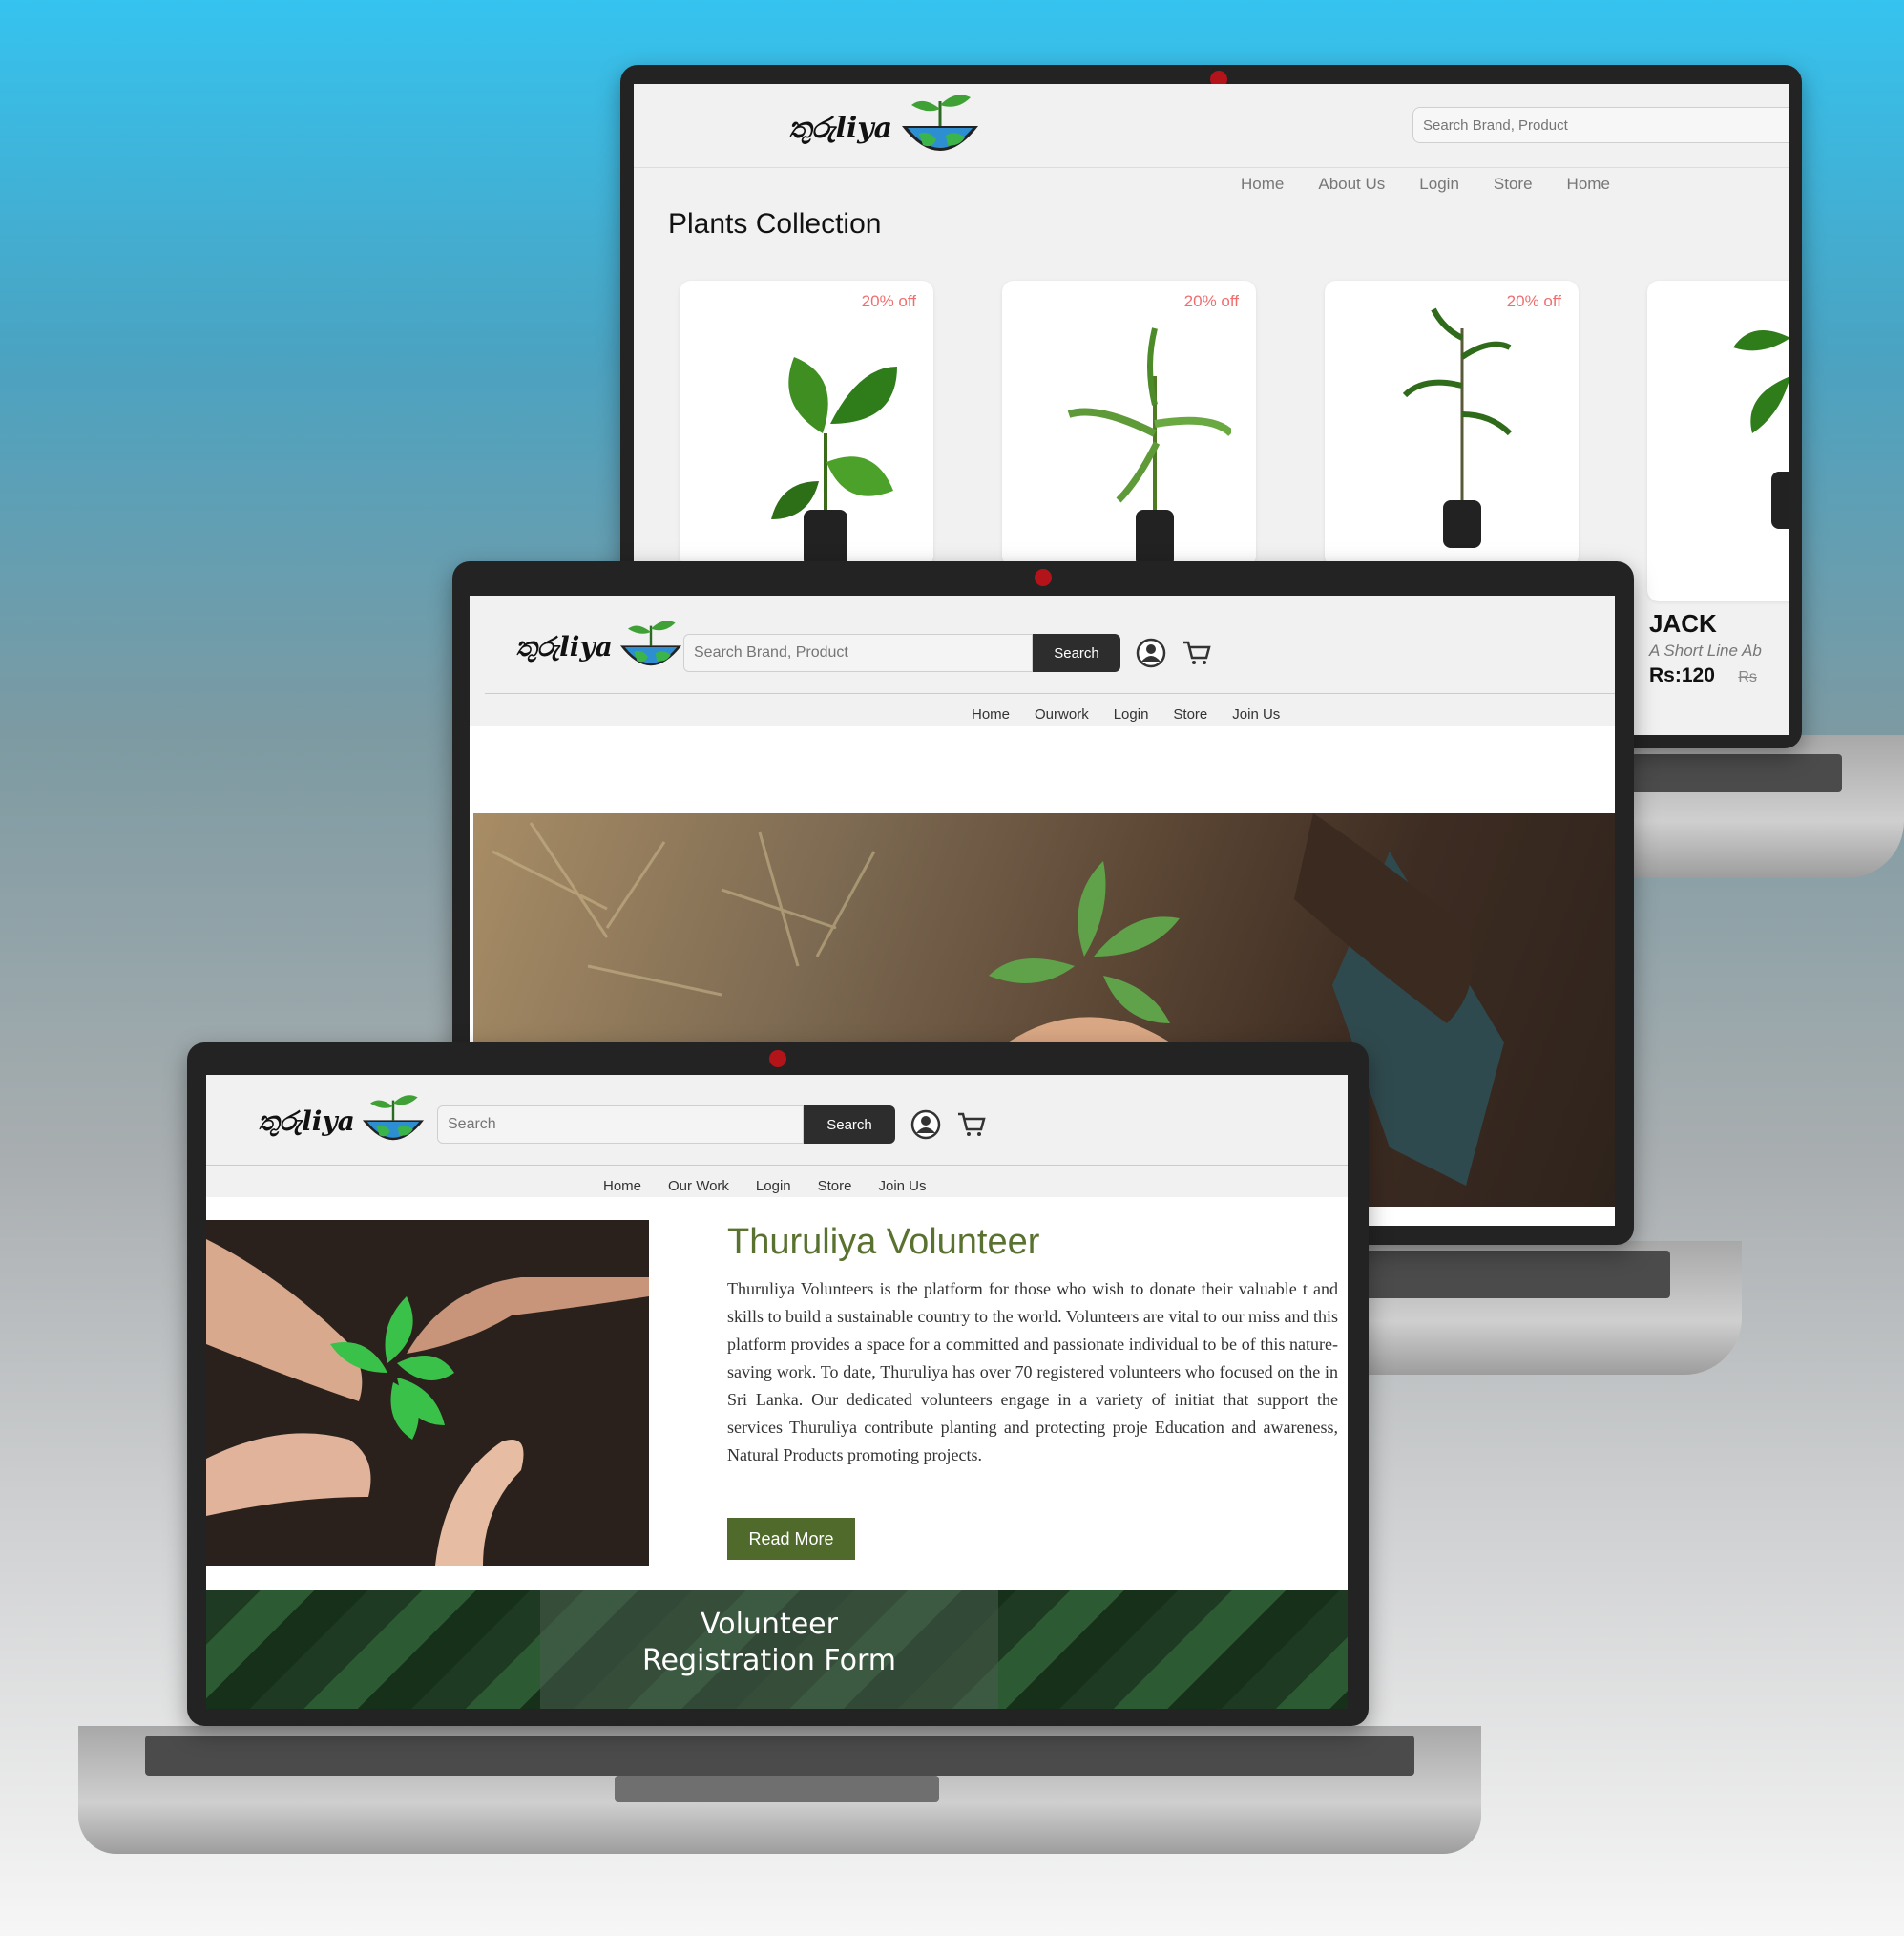  What do you see at coordinates (883, 1242) in the screenshot?
I see `volunteer-title: Thuruliya Volunteer` at bounding box center [883, 1242].